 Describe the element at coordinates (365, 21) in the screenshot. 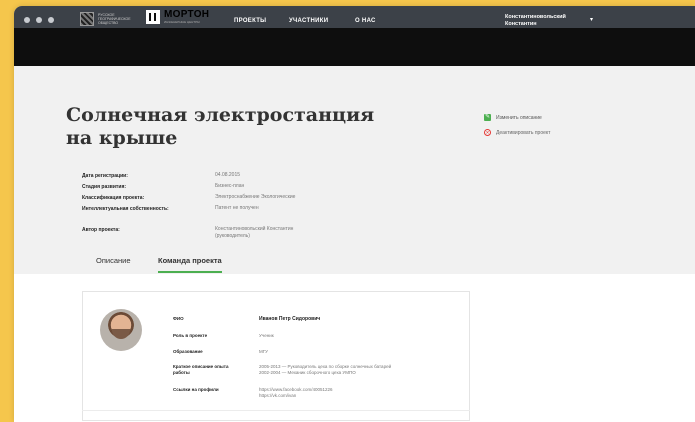

I see `nav-link-about: О НАС` at that location.